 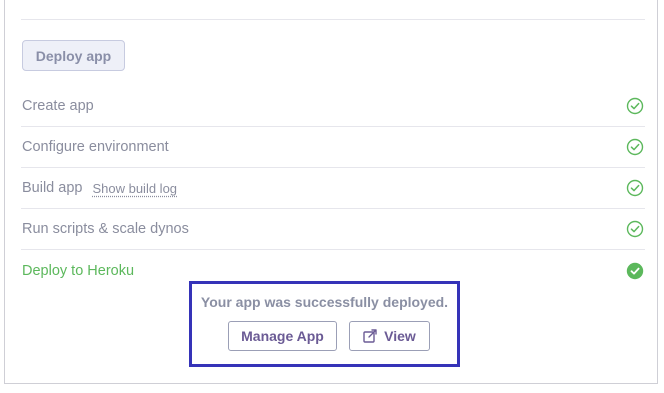 What do you see at coordinates (58, 106) in the screenshot?
I see `step-label: Create app` at bounding box center [58, 106].